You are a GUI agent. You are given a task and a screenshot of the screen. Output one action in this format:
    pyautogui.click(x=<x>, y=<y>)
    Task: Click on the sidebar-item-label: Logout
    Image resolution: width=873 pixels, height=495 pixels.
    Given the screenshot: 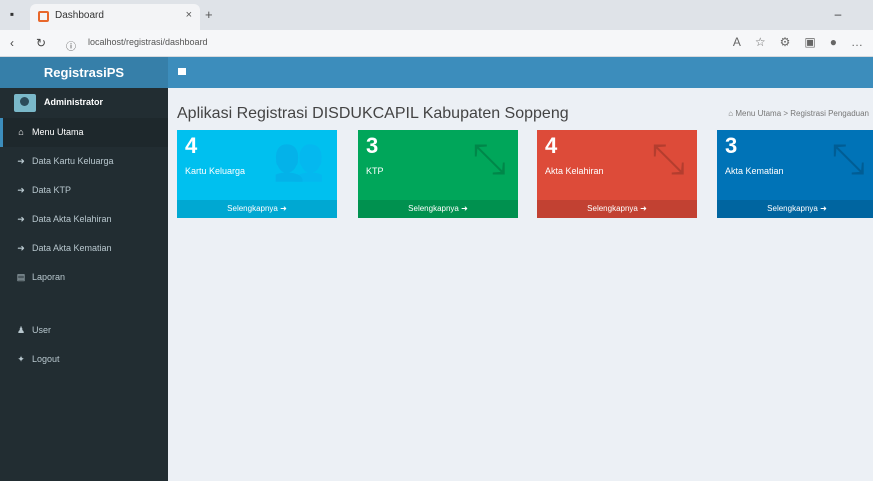 What is the action you would take?
    pyautogui.click(x=46, y=359)
    